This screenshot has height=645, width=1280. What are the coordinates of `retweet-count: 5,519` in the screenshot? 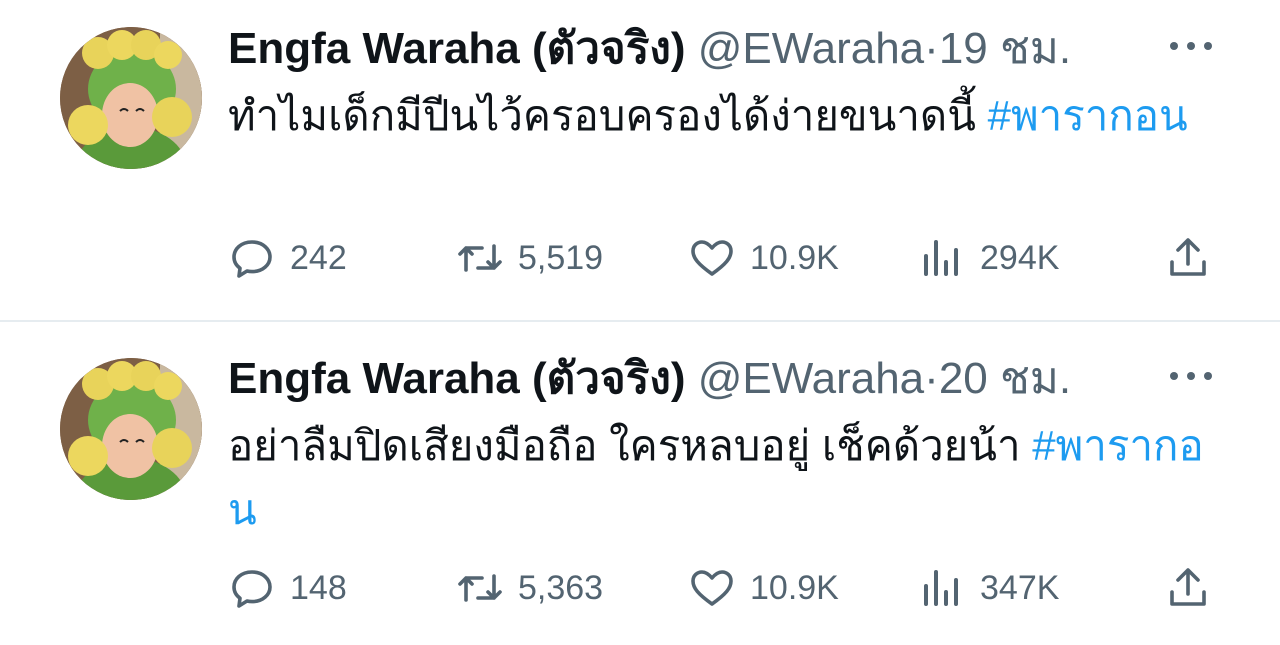 It's located at (561, 257).